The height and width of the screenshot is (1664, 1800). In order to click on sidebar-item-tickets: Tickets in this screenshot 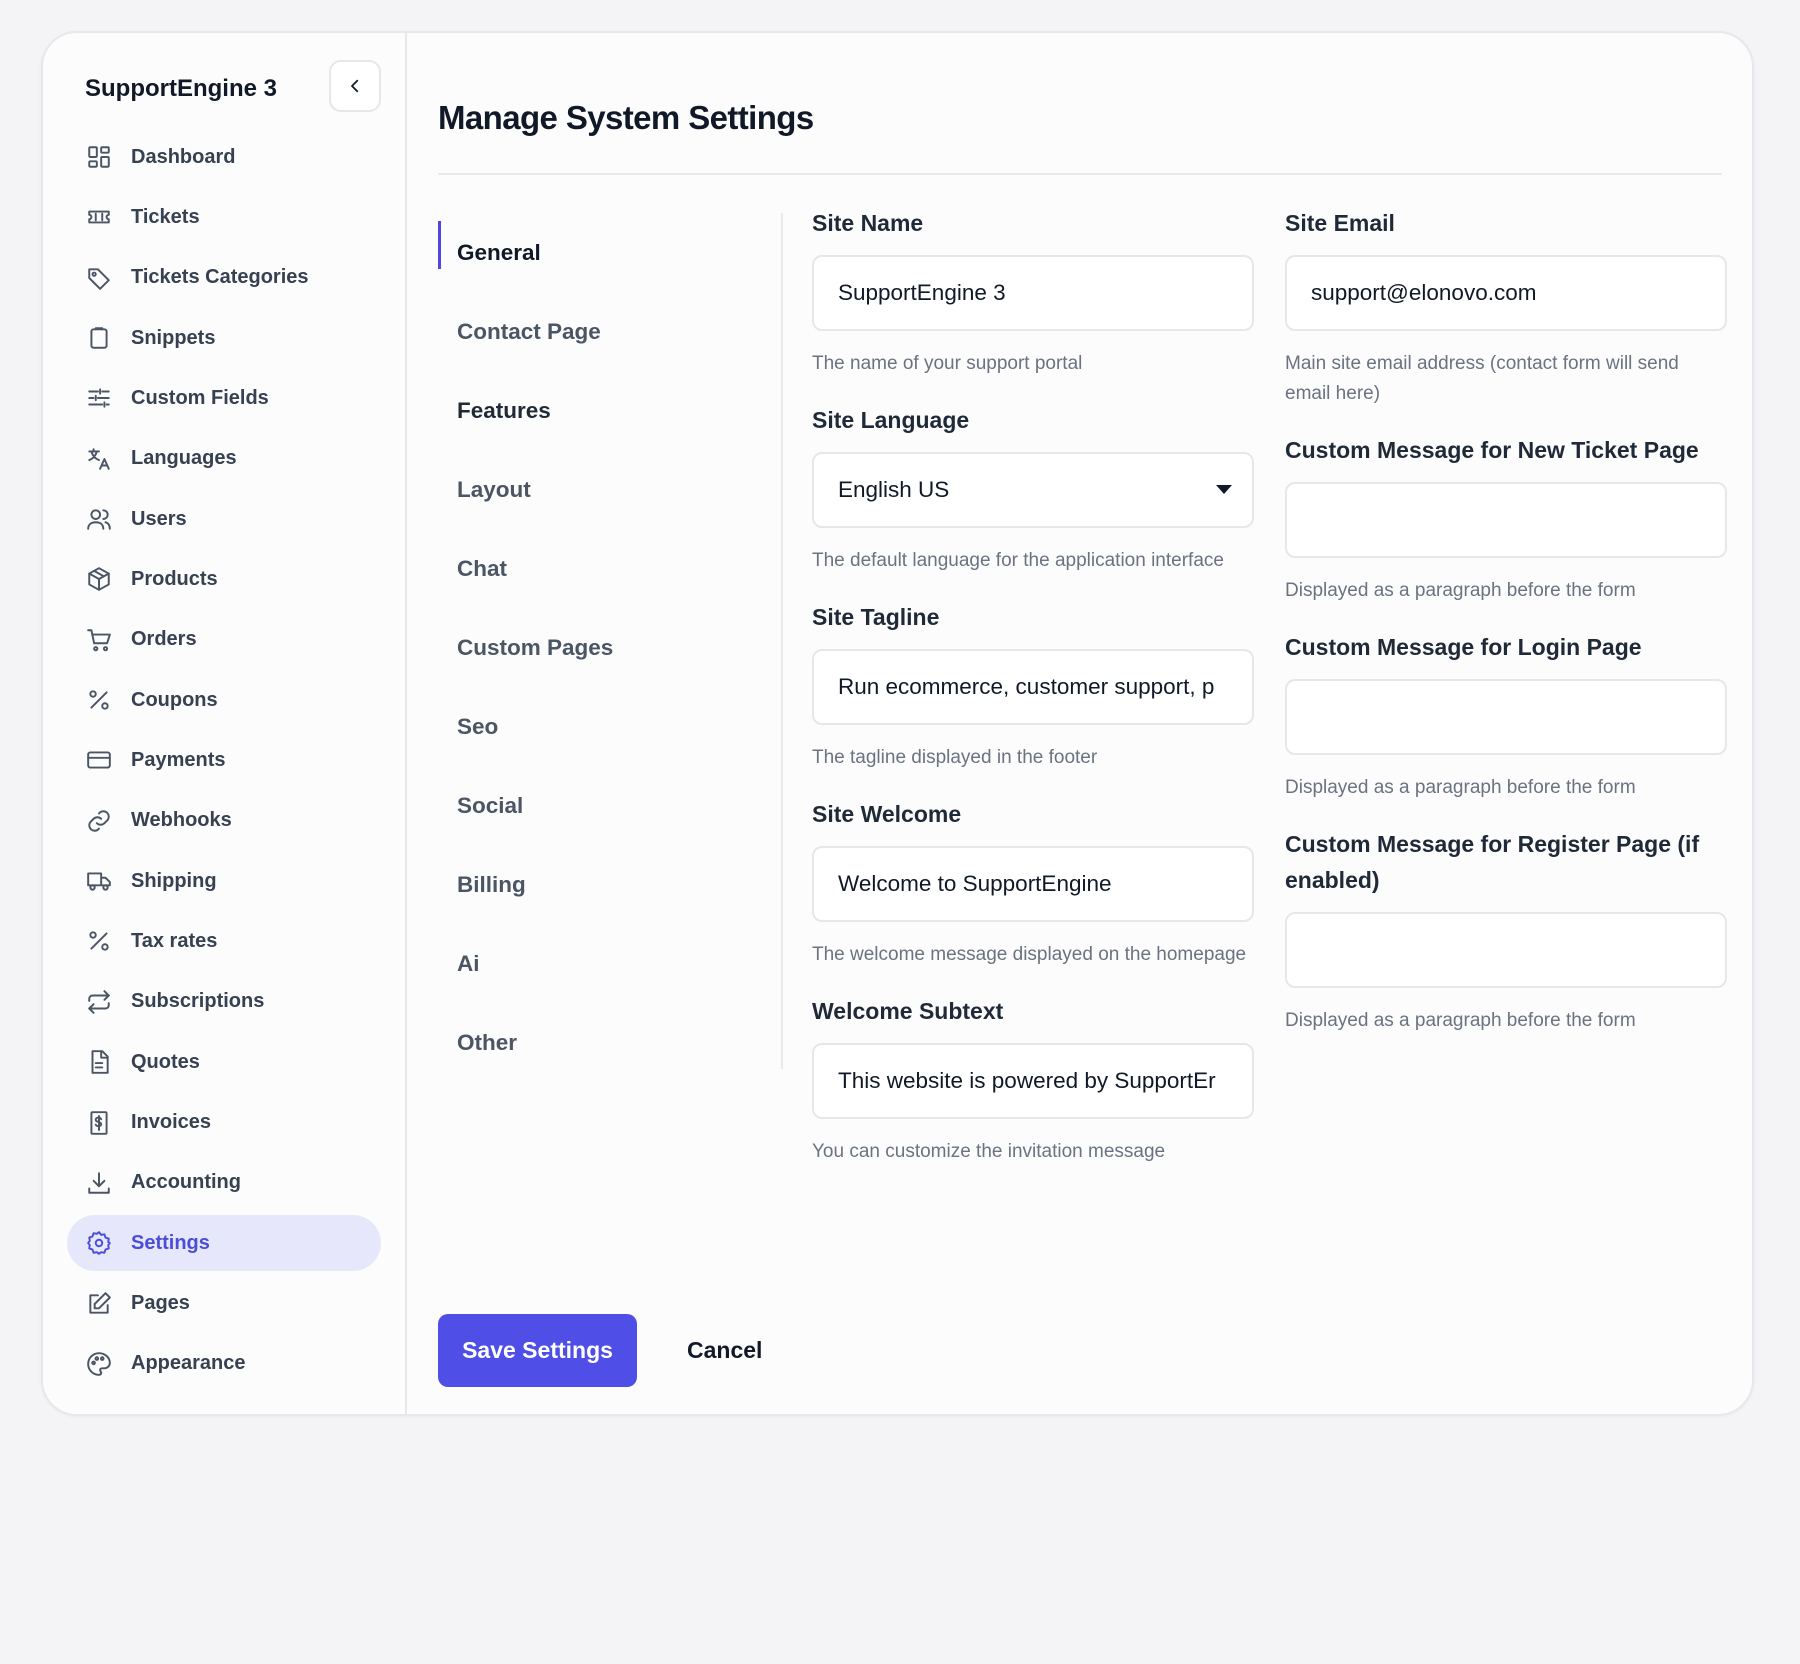, I will do `click(224, 217)`.